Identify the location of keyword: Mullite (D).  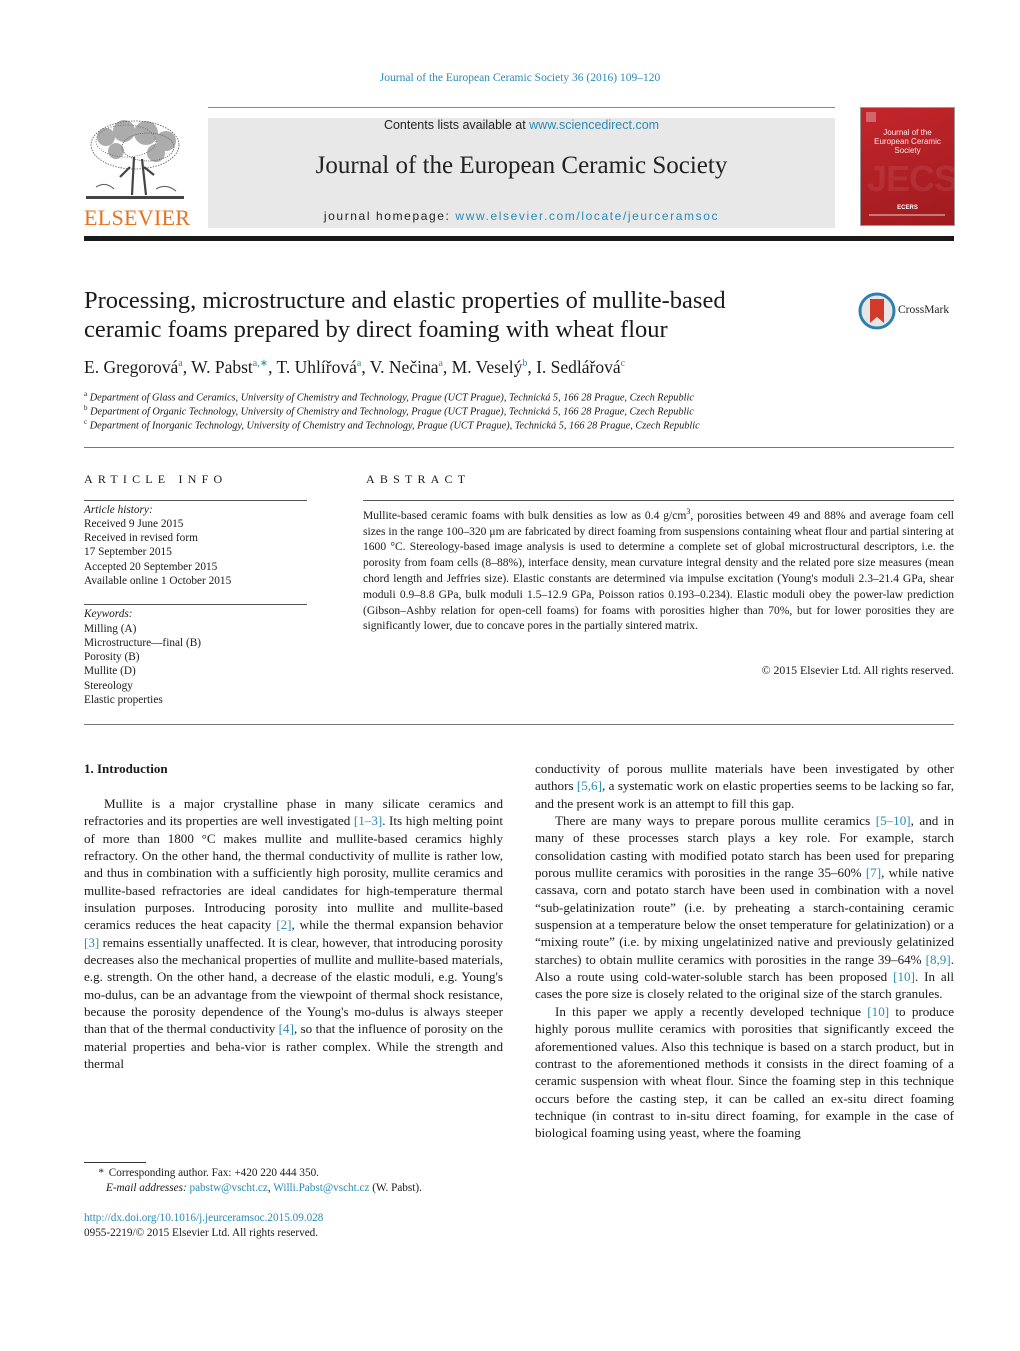
(110, 671).